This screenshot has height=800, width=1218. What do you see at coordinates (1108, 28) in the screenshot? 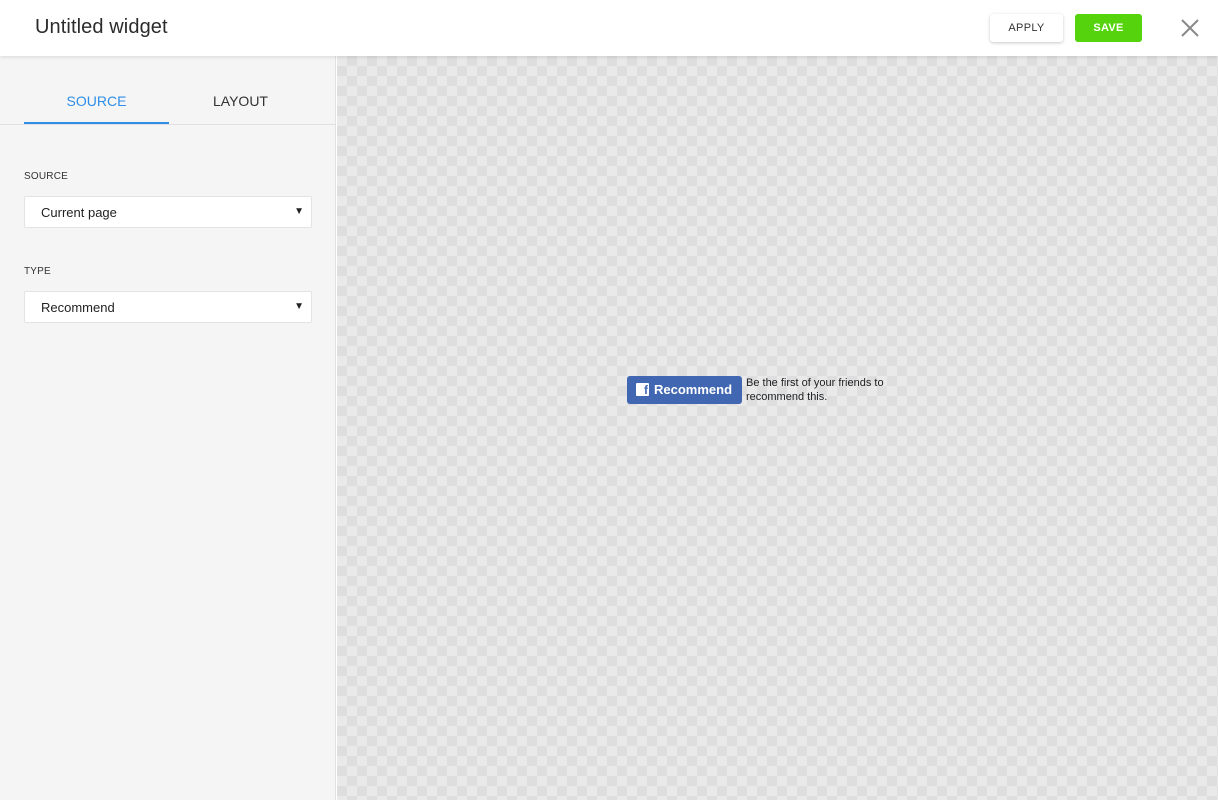
I see `save-button: SAVE` at bounding box center [1108, 28].